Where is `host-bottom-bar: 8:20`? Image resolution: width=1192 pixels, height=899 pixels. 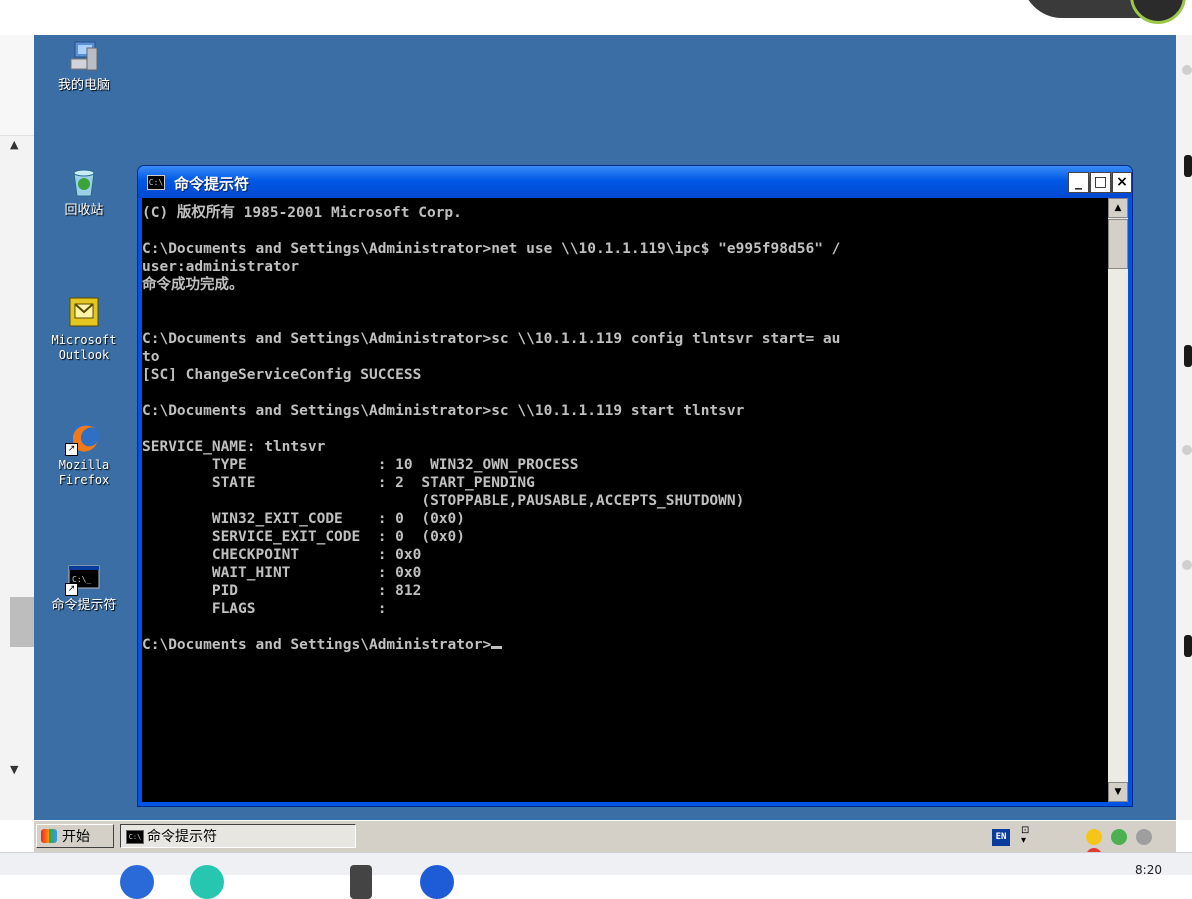
host-bottom-bar: 8:20 is located at coordinates (596, 875).